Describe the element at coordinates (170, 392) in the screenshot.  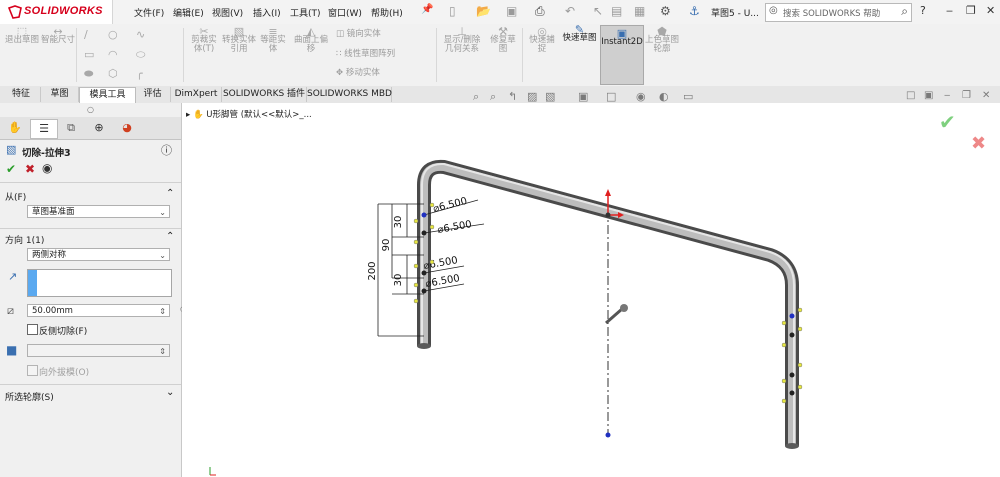
I see `expand-chevron-icon: ⌄` at that location.